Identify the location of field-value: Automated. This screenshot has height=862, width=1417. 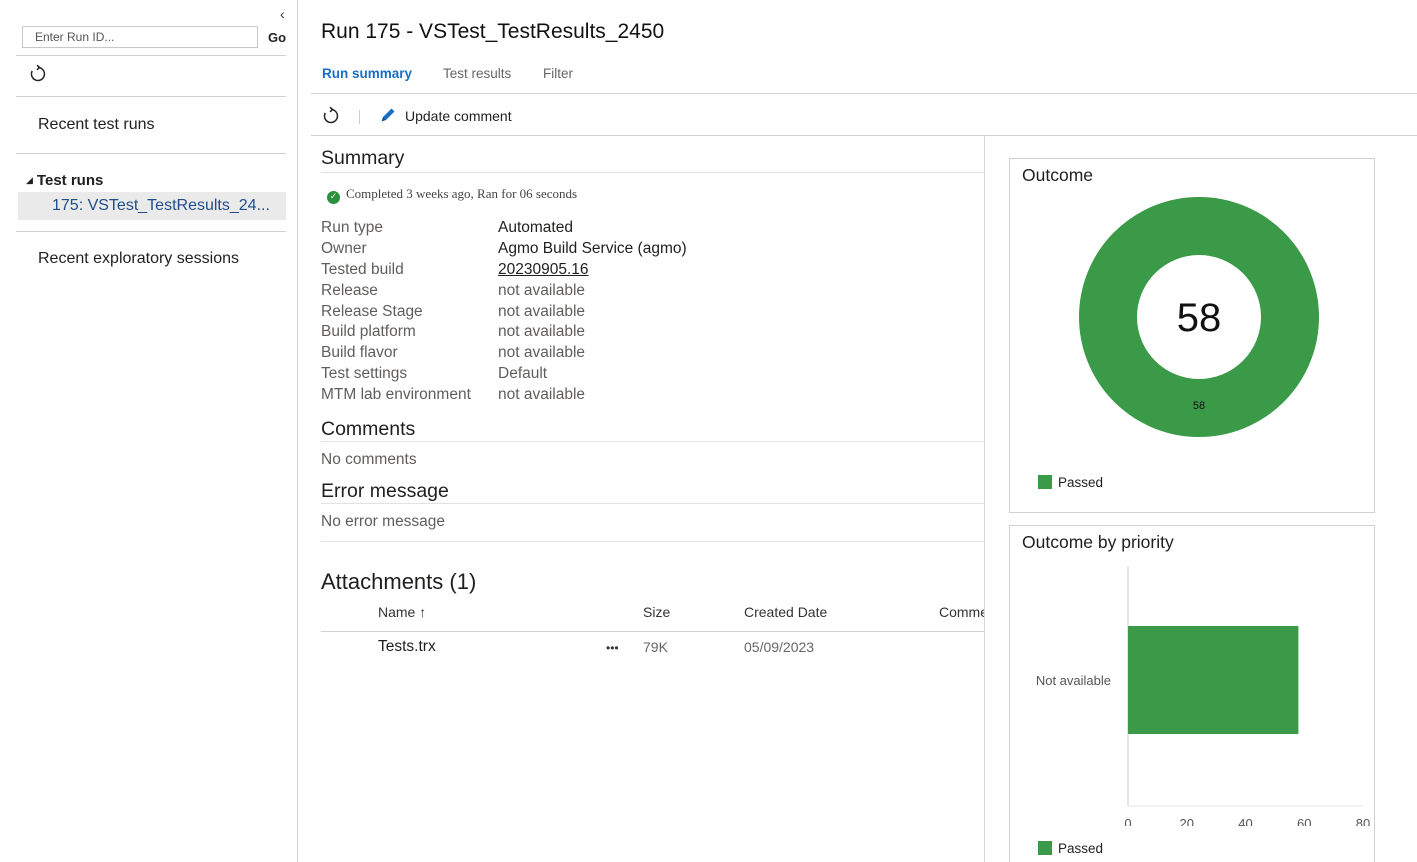
(535, 227).